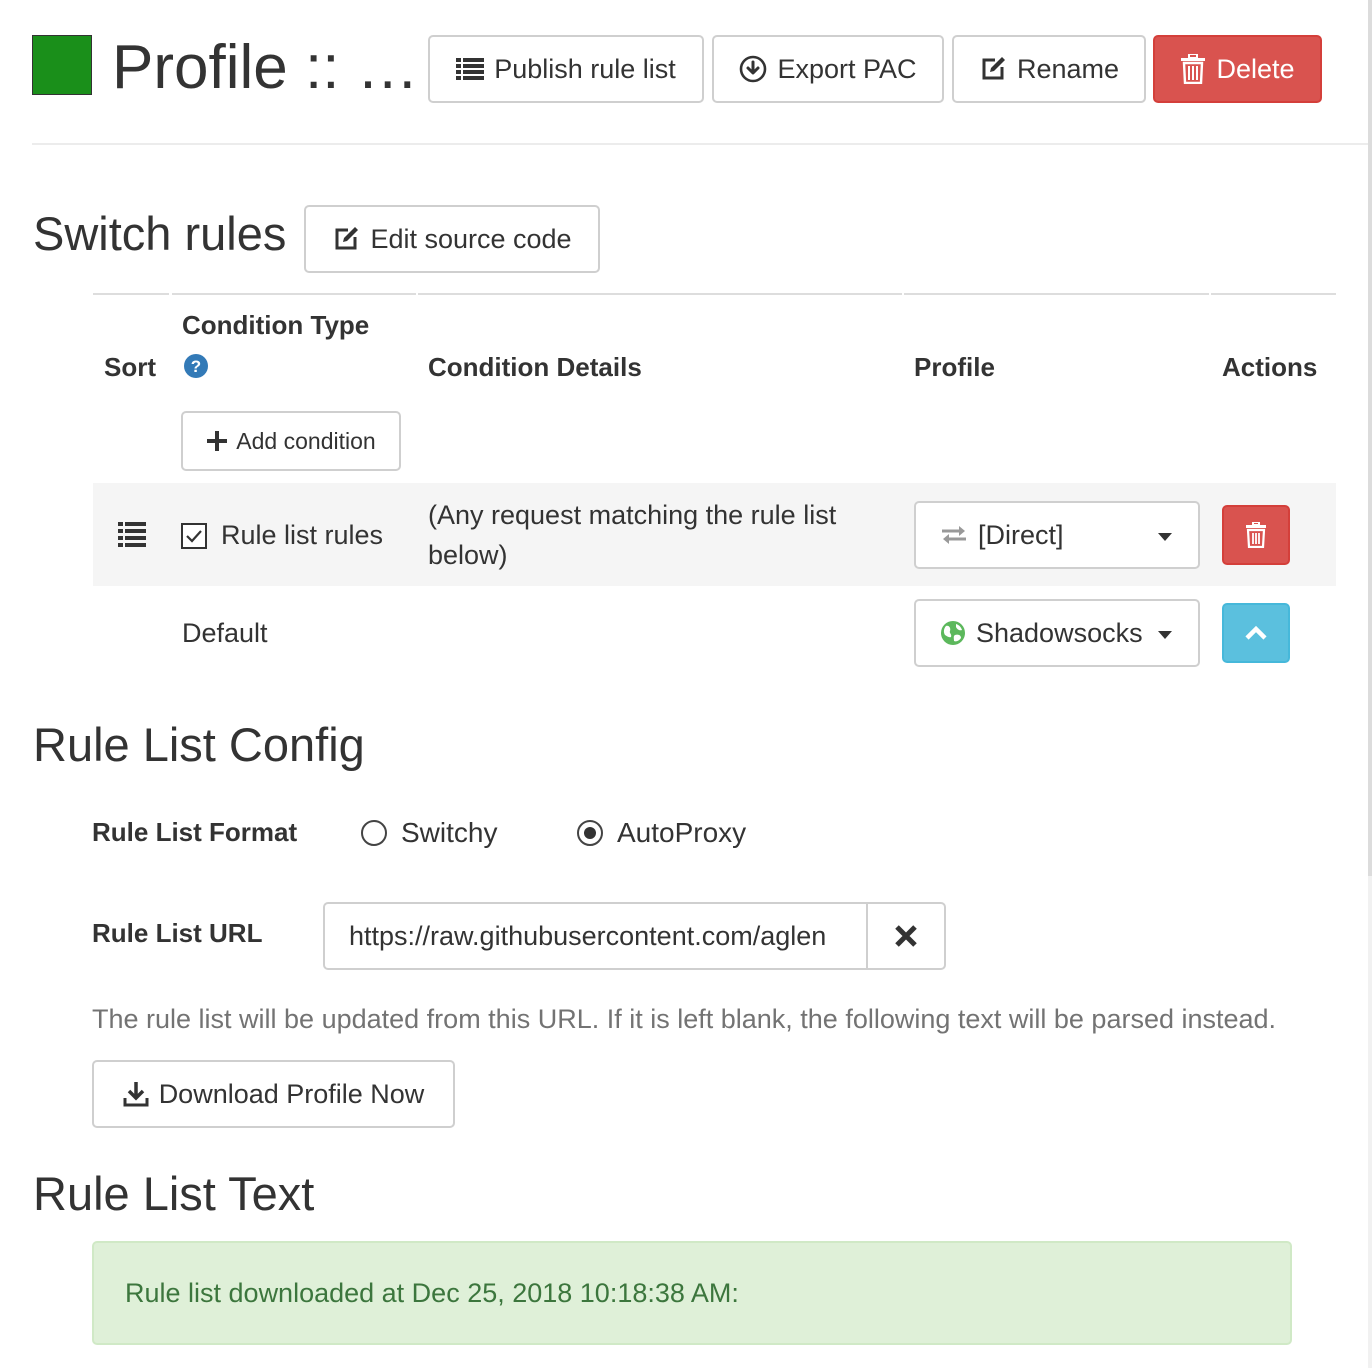 The image size is (1372, 1368). Describe the element at coordinates (302, 535) in the screenshot. I see `condition-type-label: Rule list rules` at that location.